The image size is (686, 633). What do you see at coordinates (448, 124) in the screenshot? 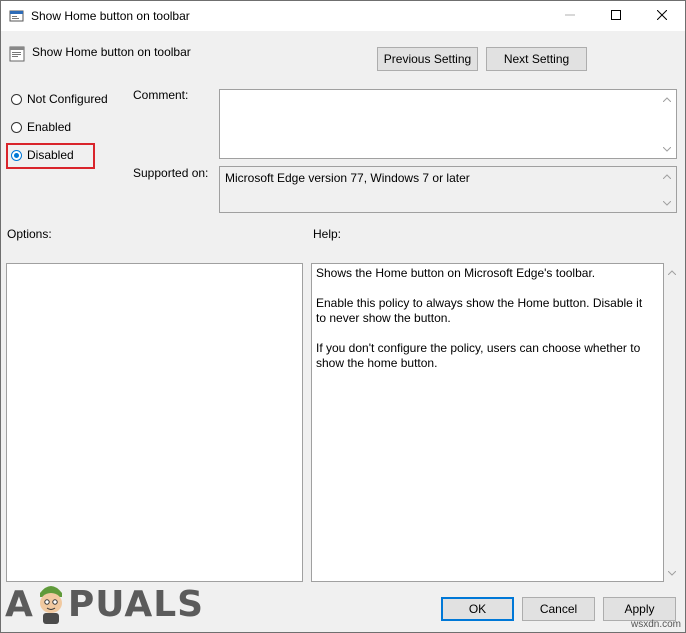
I see `comment-textarea` at bounding box center [448, 124].